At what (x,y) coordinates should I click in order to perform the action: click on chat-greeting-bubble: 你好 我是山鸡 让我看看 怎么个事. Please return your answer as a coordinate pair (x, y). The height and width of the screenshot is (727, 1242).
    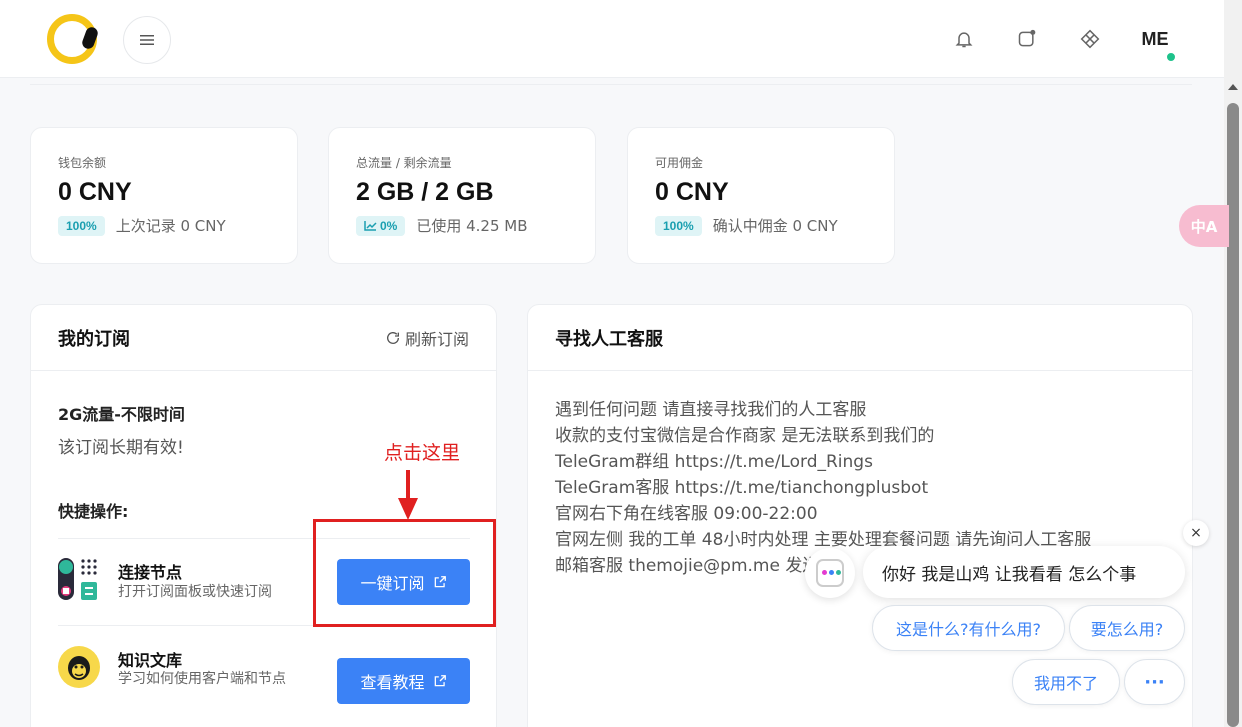
    Looking at the image, I should click on (1024, 572).